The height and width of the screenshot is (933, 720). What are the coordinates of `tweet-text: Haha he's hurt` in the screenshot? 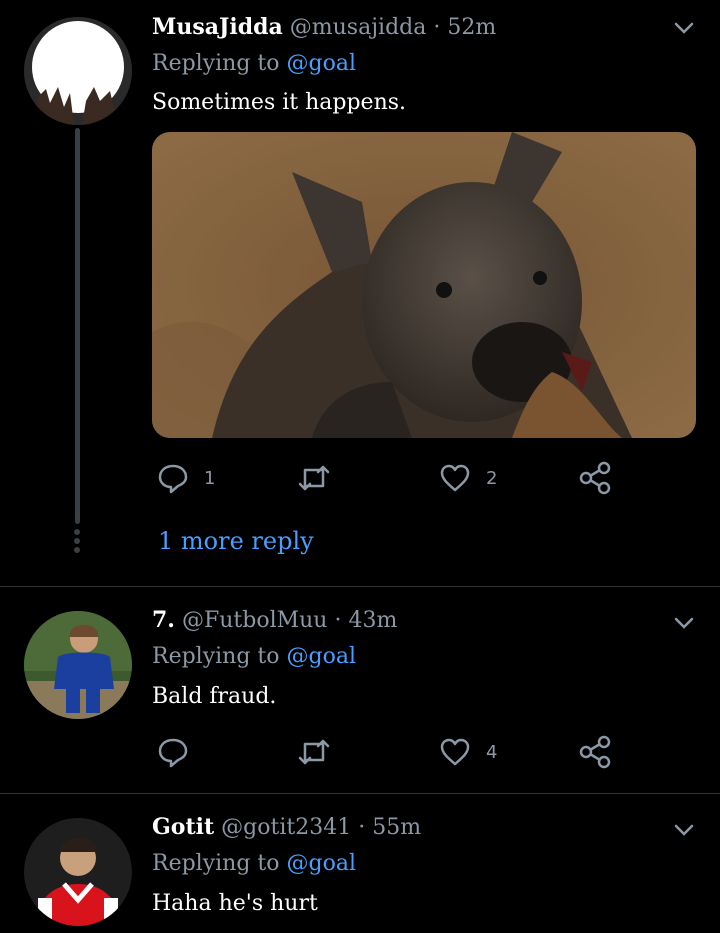 It's located at (235, 903).